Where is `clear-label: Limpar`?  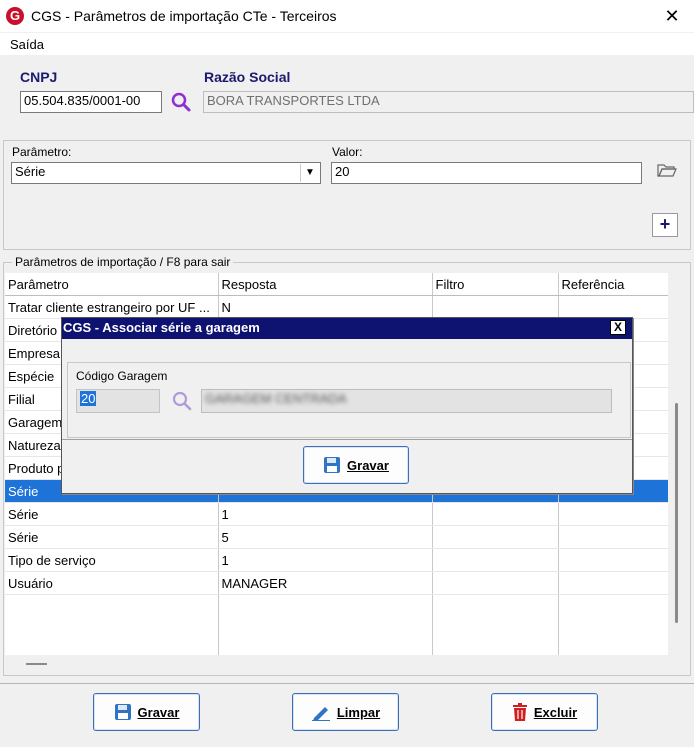
clear-label: Limpar is located at coordinates (358, 712).